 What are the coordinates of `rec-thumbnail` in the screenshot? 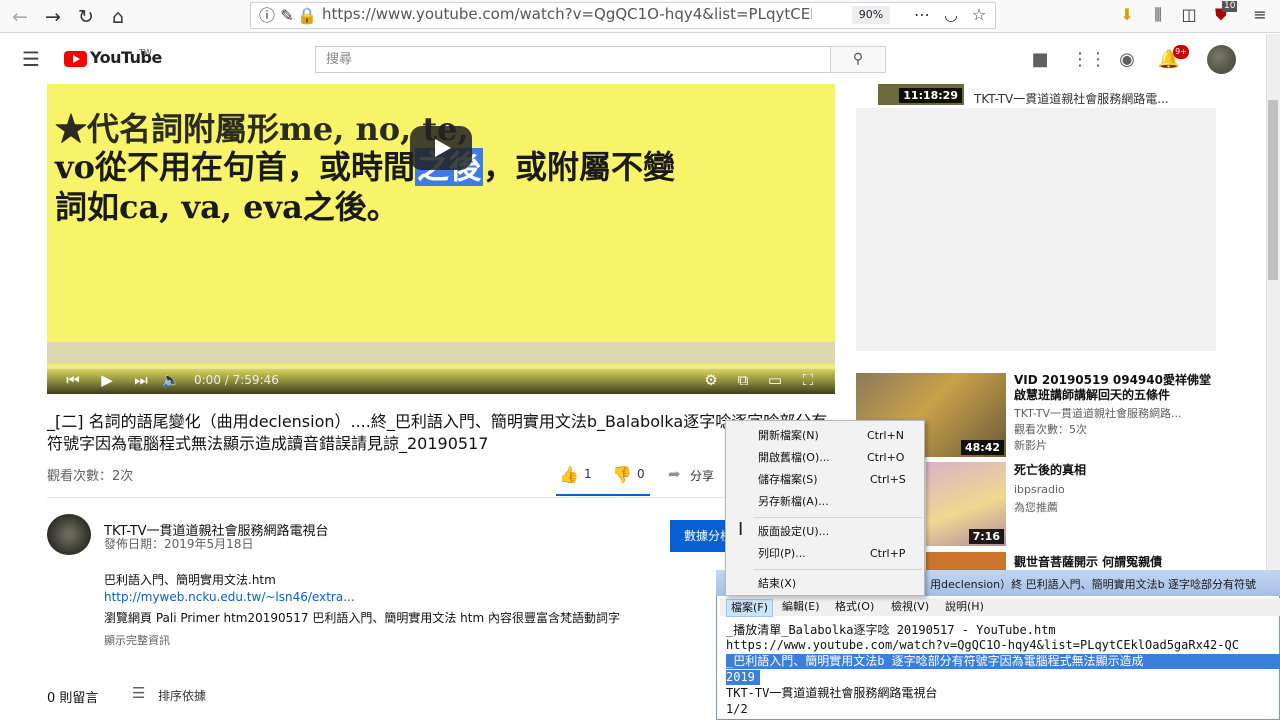 It's located at (966, 561).